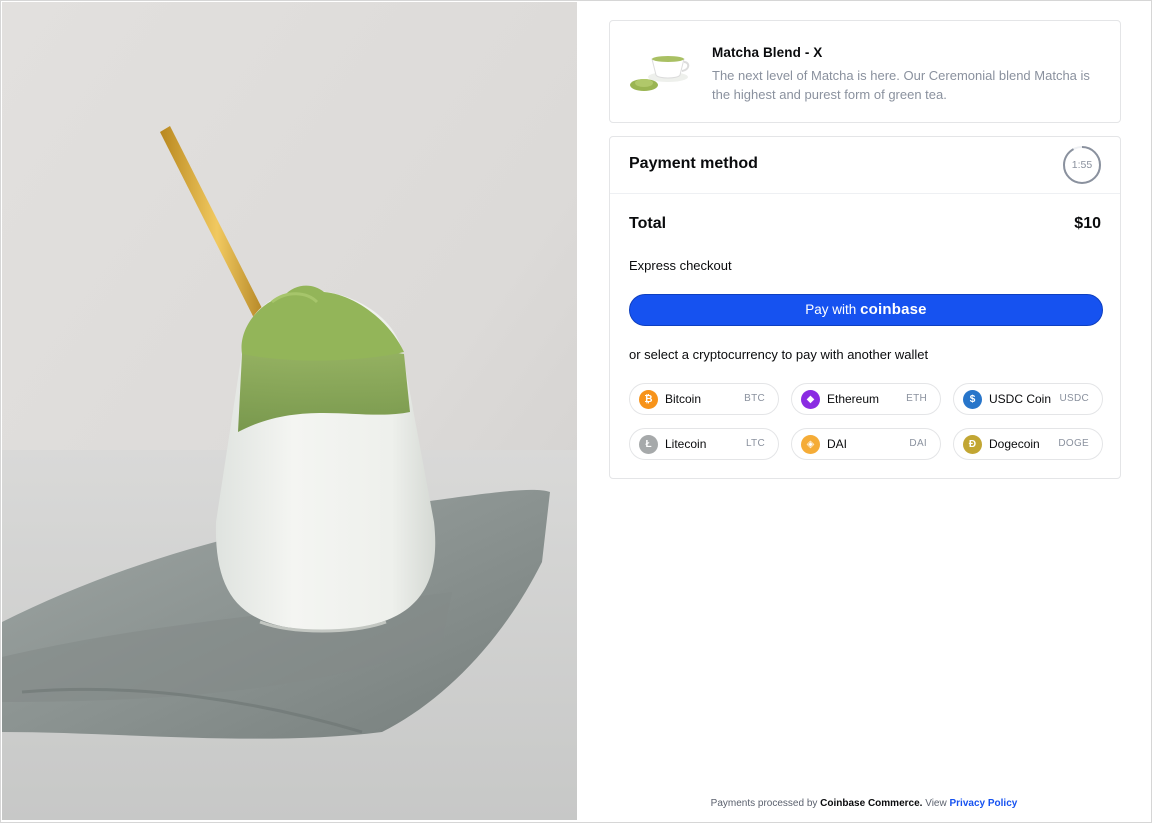 The height and width of the screenshot is (823, 1152). Describe the element at coordinates (693, 163) in the screenshot. I see `payment-title: Payment method` at that location.